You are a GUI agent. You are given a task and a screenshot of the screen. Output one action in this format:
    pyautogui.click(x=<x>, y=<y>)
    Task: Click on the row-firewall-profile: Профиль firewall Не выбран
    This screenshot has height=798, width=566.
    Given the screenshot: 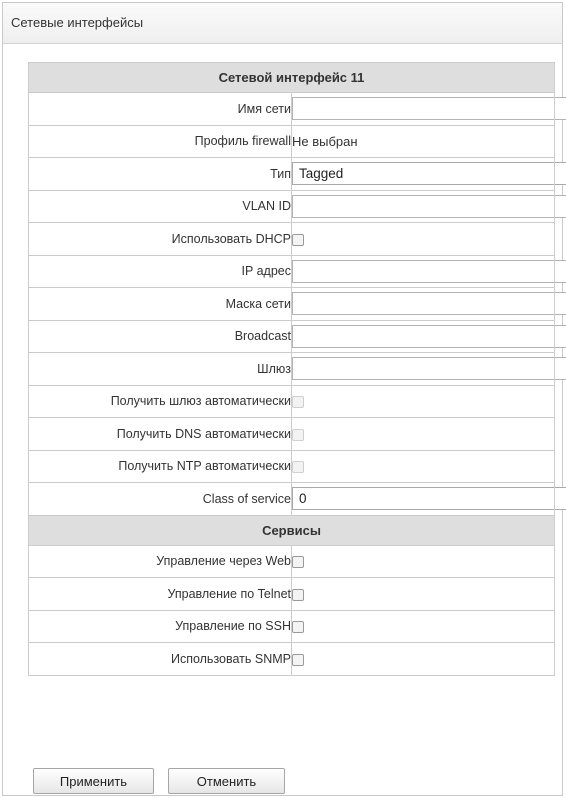 What is the action you would take?
    pyautogui.click(x=291, y=141)
    